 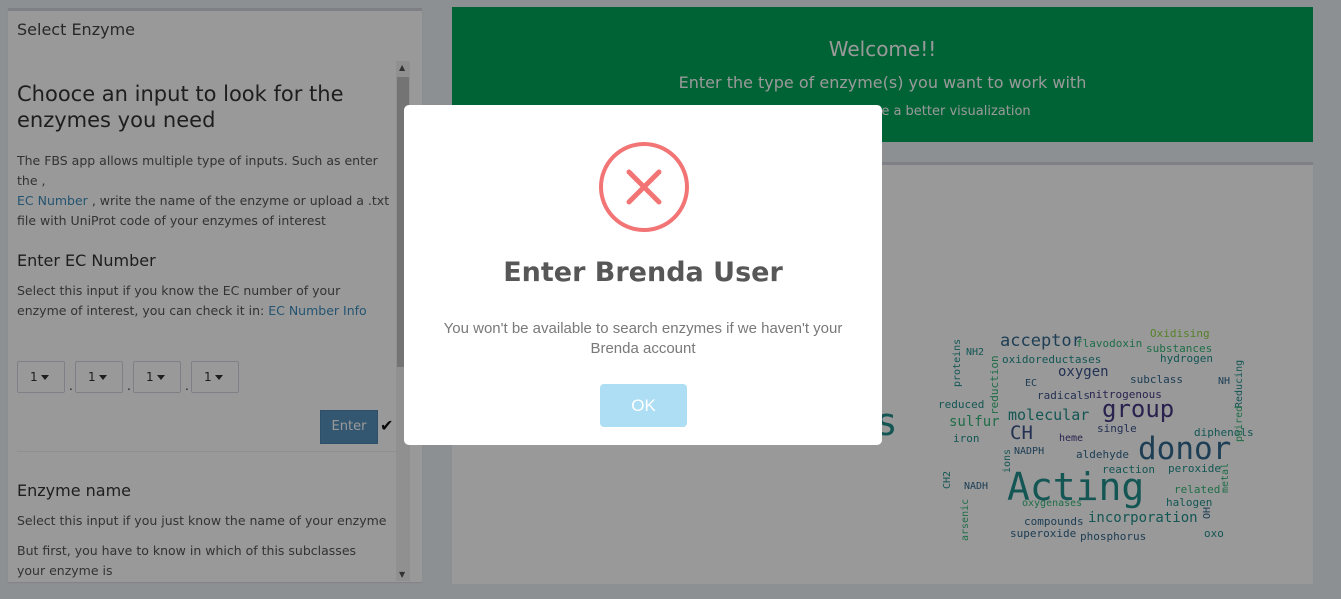 I want to click on error-x-icon, so click(x=644, y=187).